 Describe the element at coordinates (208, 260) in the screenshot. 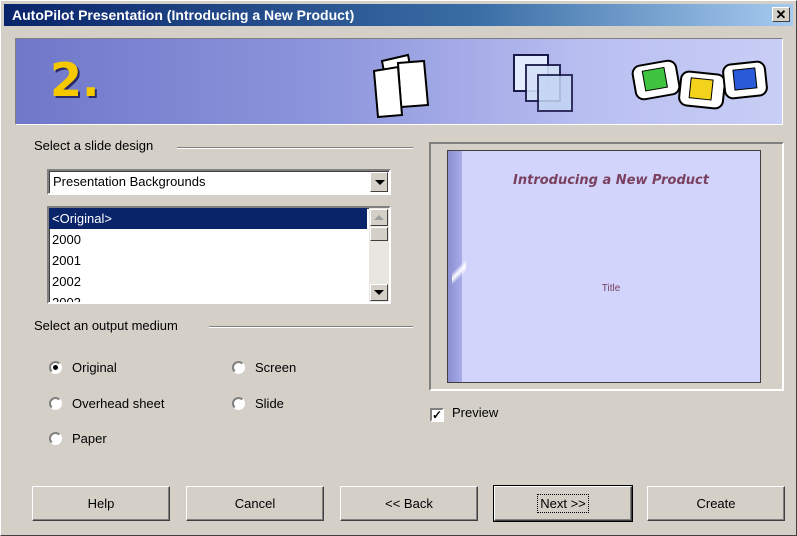

I see `list-item: 2001` at that location.